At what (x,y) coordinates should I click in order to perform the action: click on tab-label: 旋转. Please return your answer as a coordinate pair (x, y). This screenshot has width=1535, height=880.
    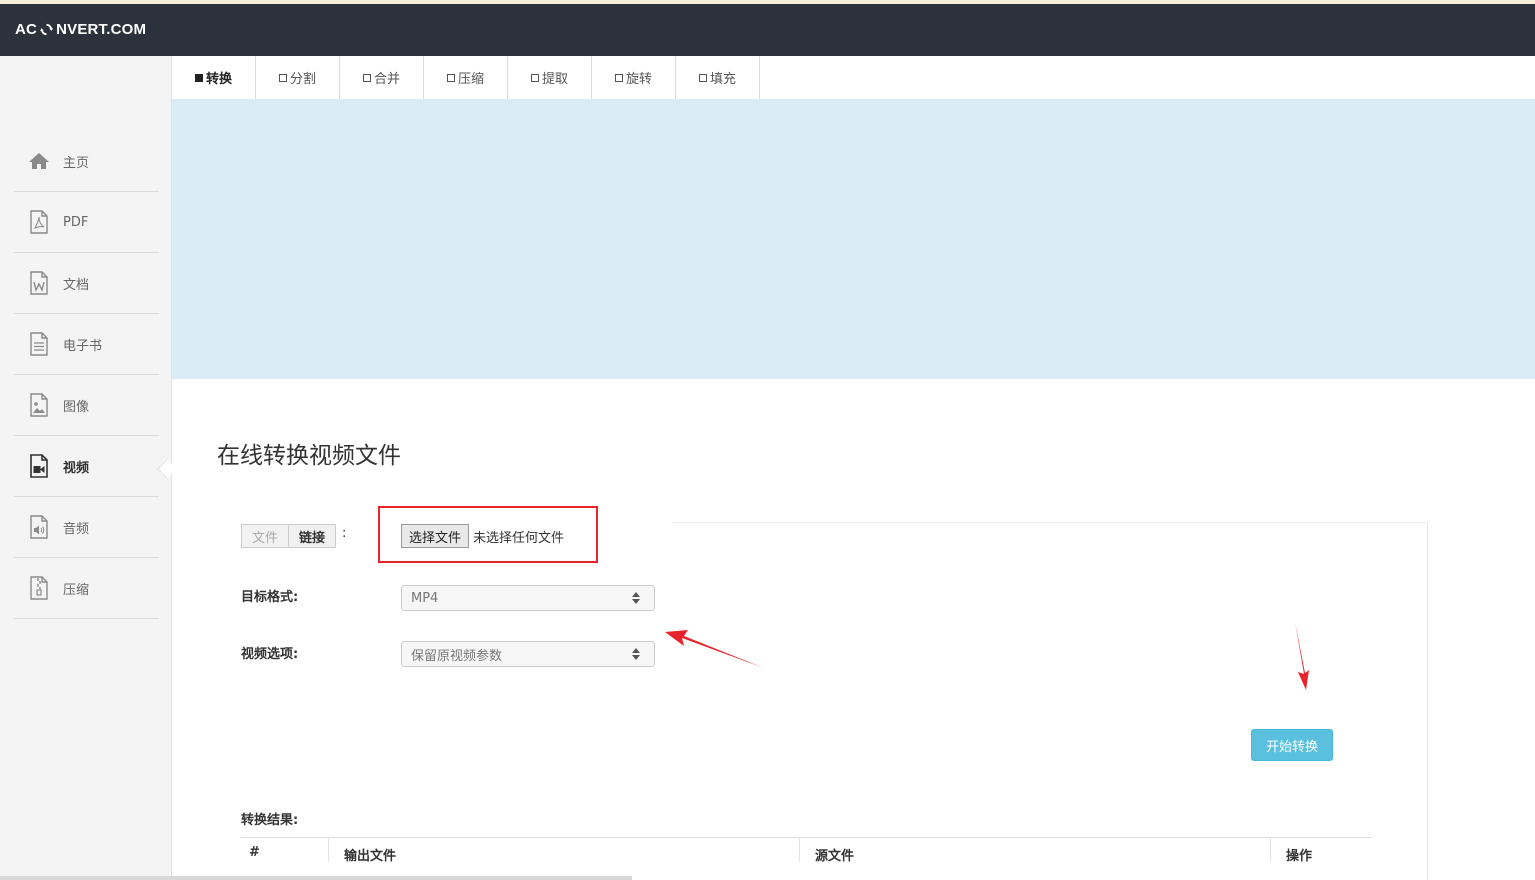
    Looking at the image, I should click on (638, 79).